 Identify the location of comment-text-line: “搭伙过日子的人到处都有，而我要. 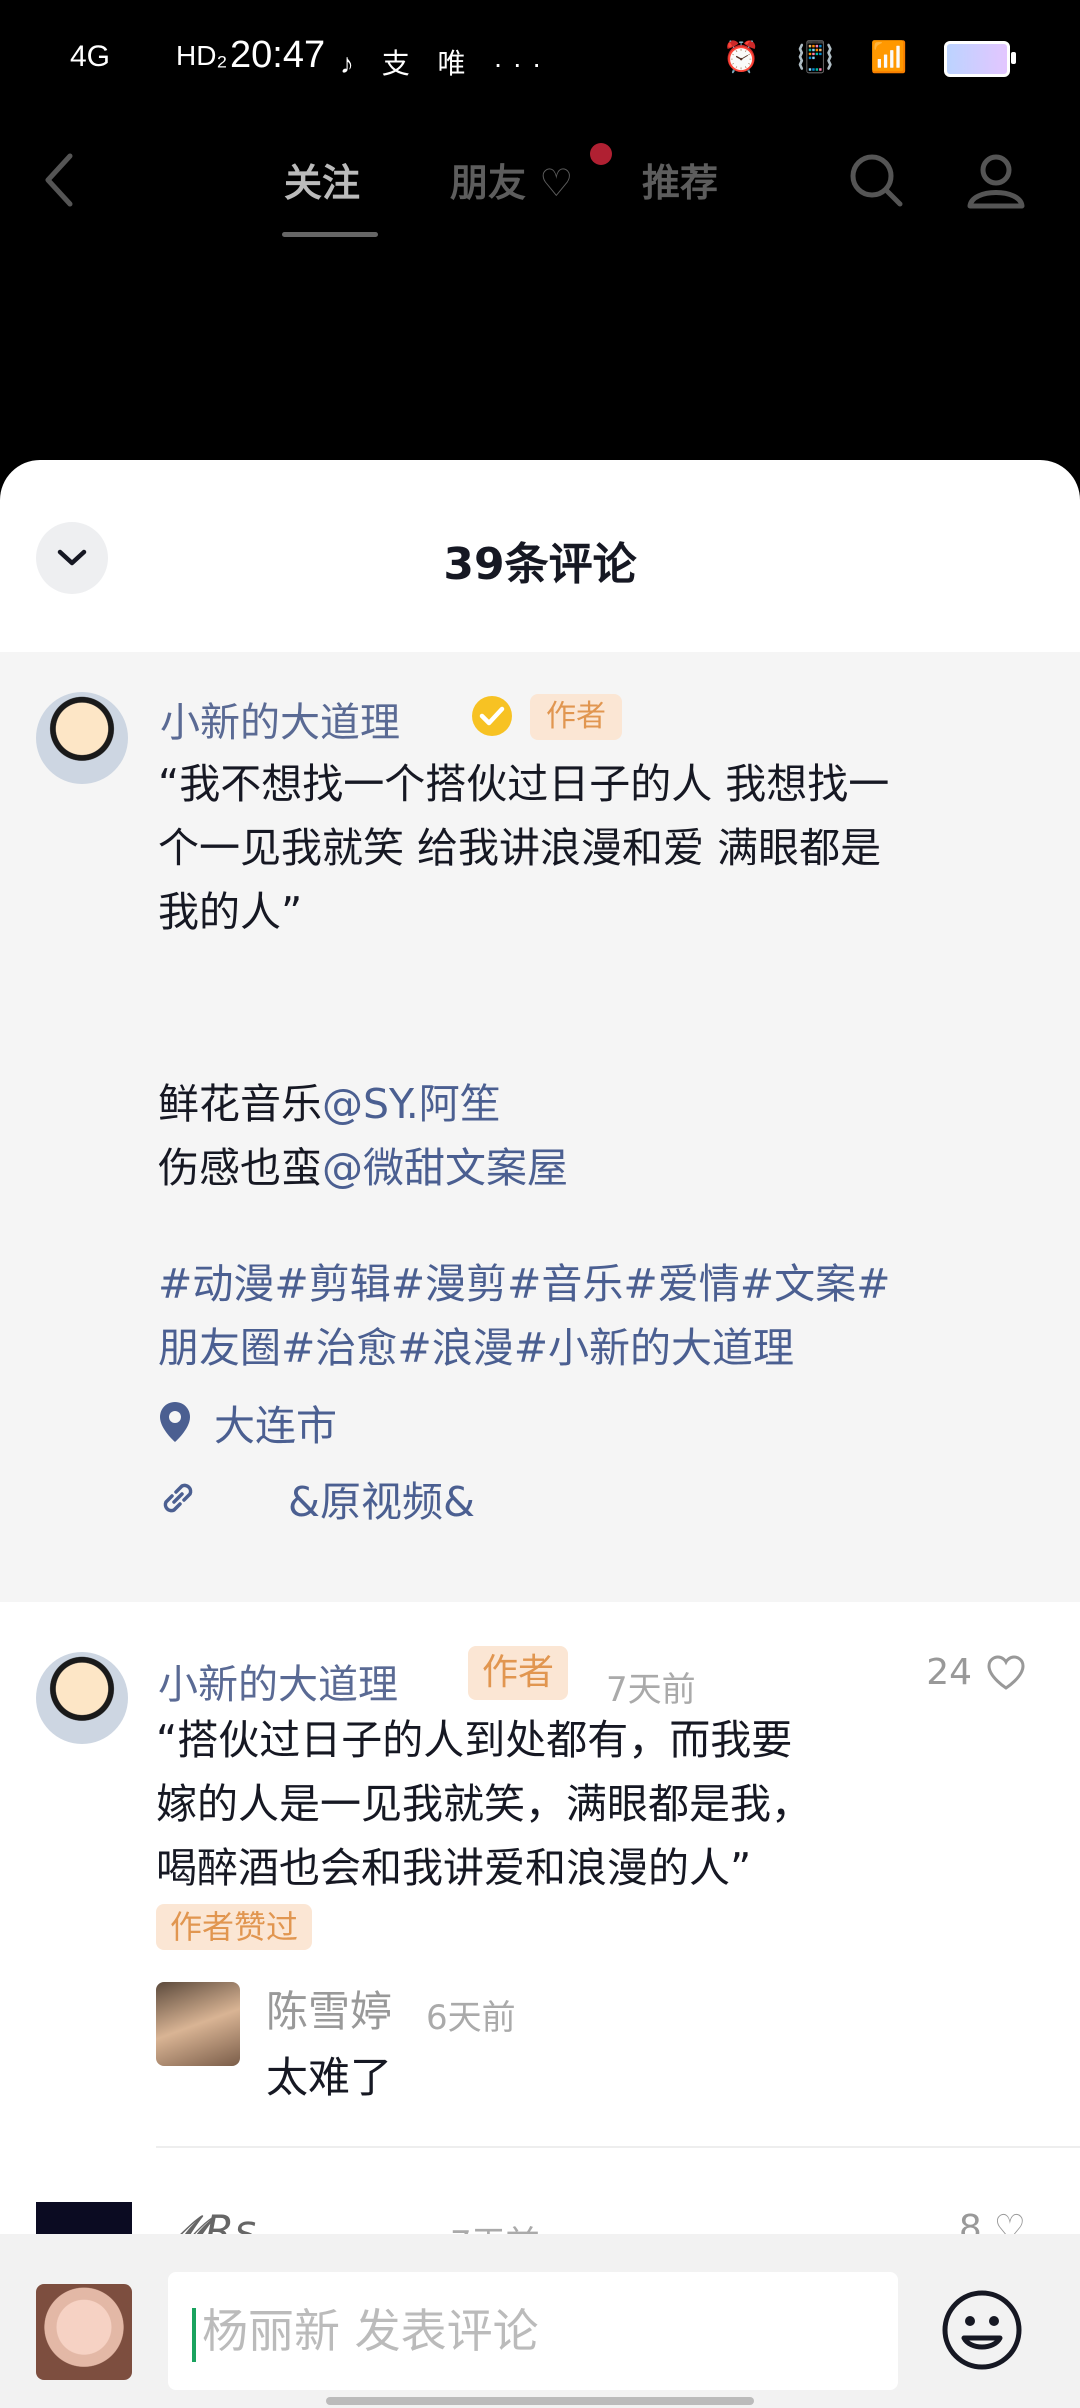
(474, 1740).